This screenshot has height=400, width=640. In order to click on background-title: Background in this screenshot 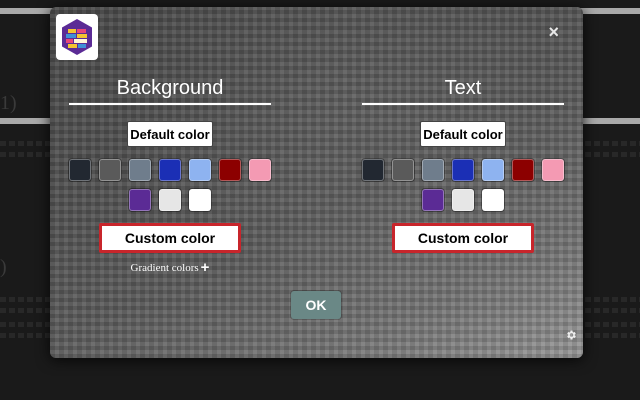, I will do `click(170, 90)`.